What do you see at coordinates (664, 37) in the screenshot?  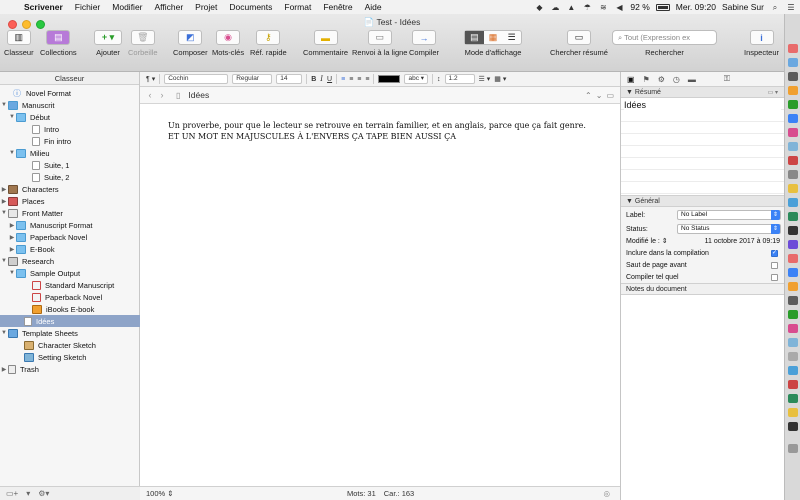 I see `search-input: ⌕ Tout (Expression ex` at bounding box center [664, 37].